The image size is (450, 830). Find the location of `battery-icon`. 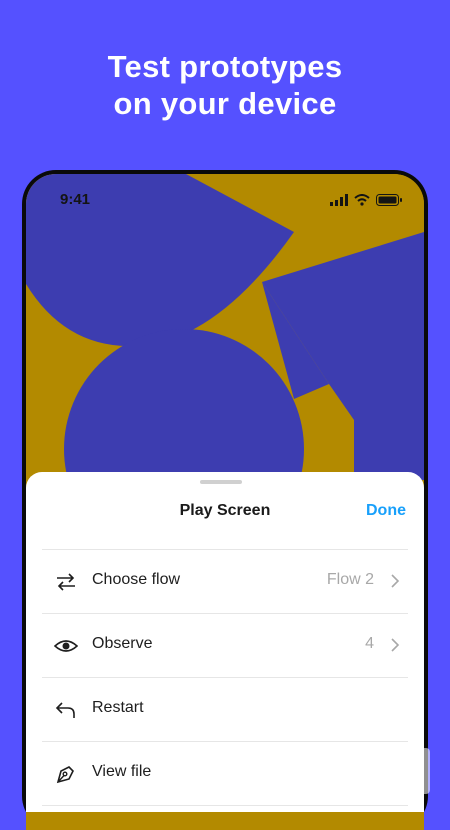

battery-icon is located at coordinates (389, 200).